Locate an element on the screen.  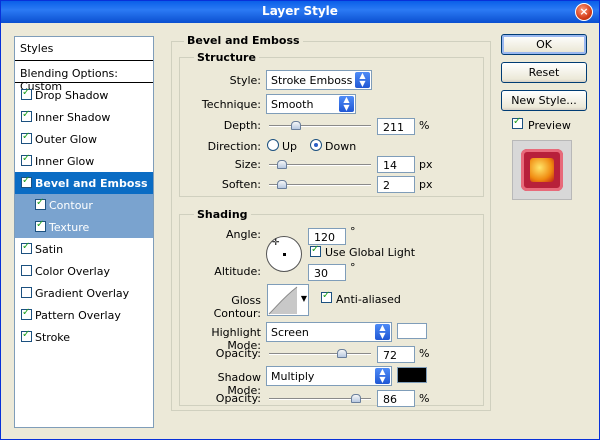
highlight-opacity-unit: % is located at coordinates (424, 353).